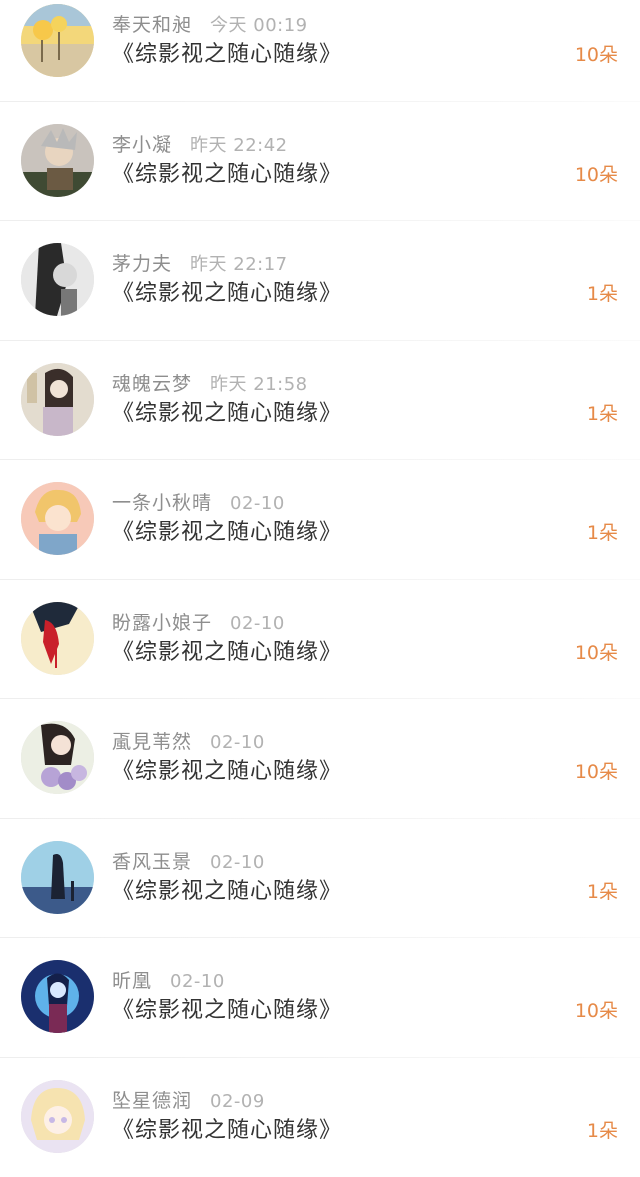 Image resolution: width=640 pixels, height=1177 pixels. I want to click on list-item: 坠星德润 02-09 《综影视之随心随缘》 1朵, so click(320, 1117).